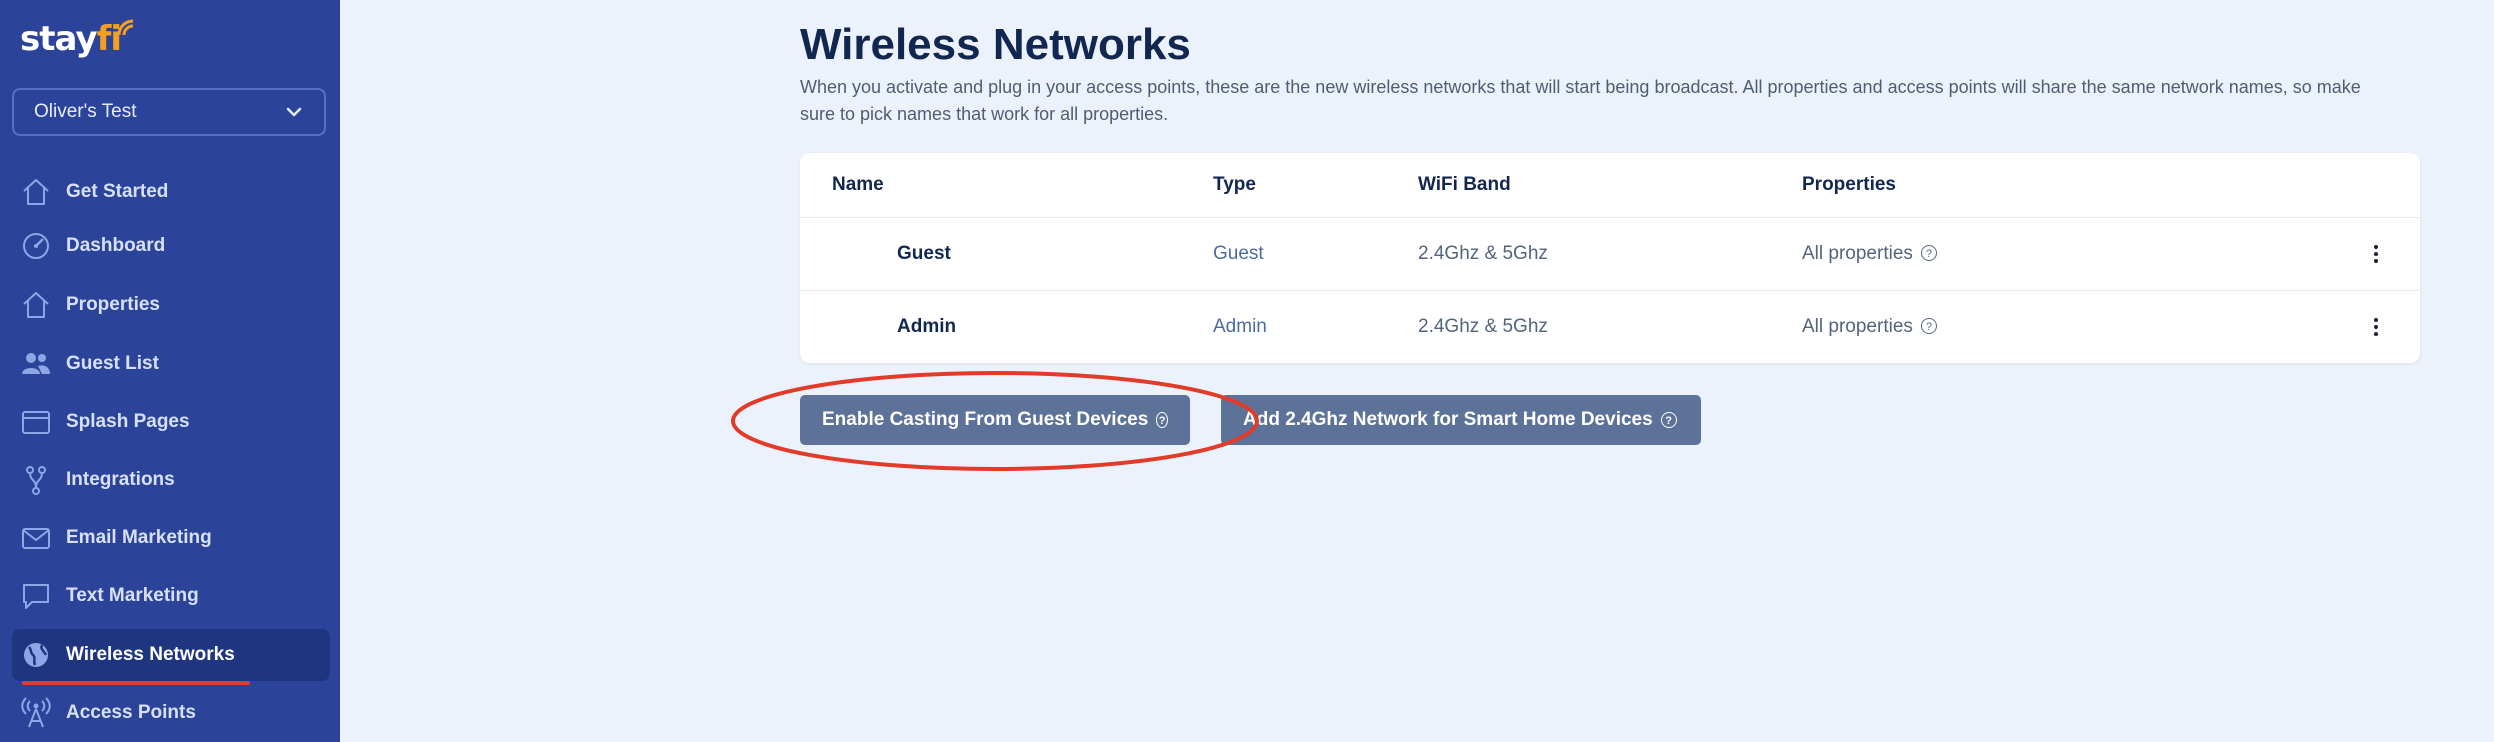 The height and width of the screenshot is (742, 2494). What do you see at coordinates (131, 712) in the screenshot?
I see `sidebar-item-label: Access Points` at bounding box center [131, 712].